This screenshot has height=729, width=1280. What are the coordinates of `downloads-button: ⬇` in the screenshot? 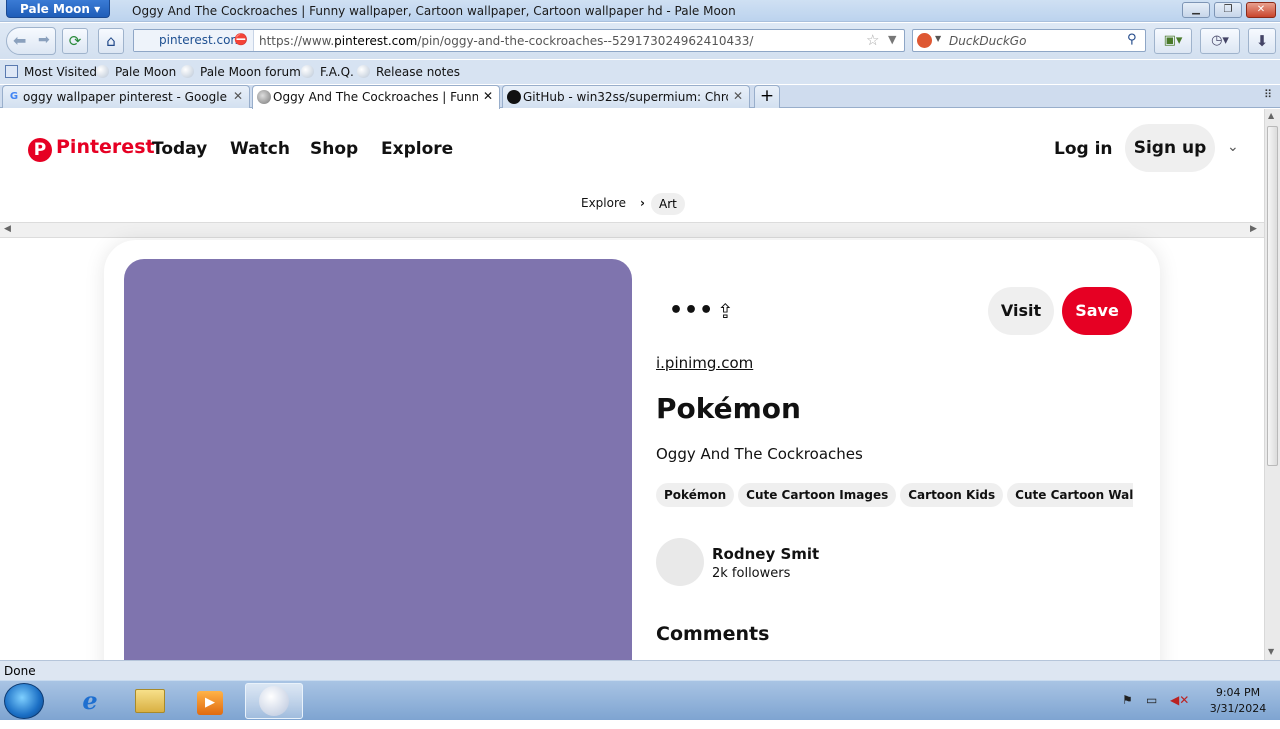 It's located at (1262, 41).